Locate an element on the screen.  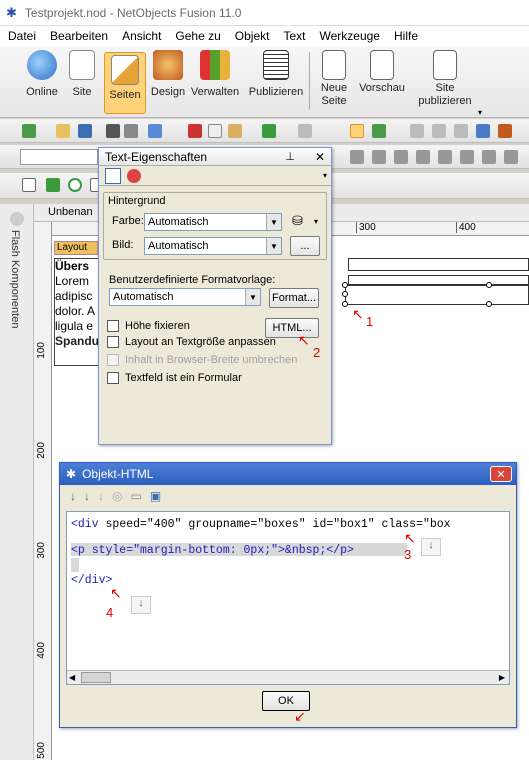
menu-werkzeuge: Werkzeuge is located at coordinates (350, 36).